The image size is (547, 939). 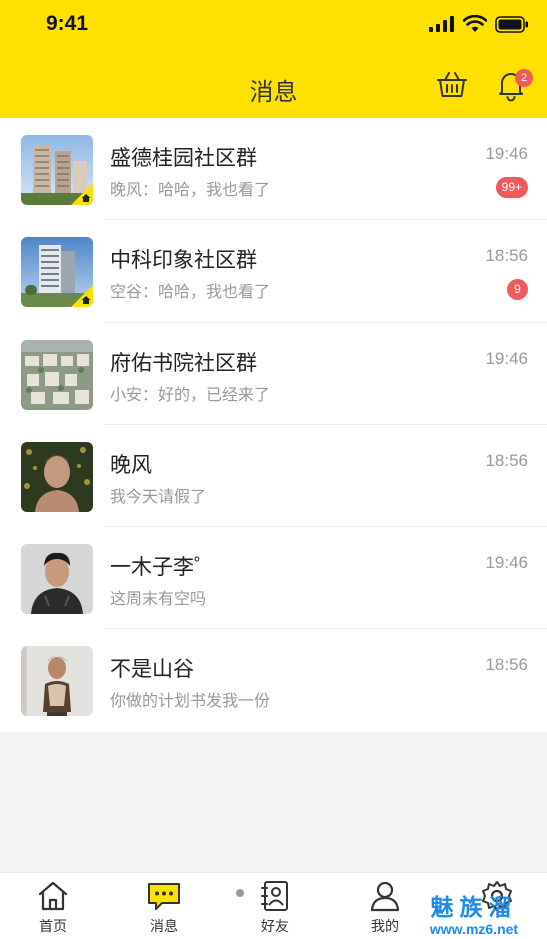 I want to click on conversation-preview: 我今天请假了, so click(x=158, y=496).